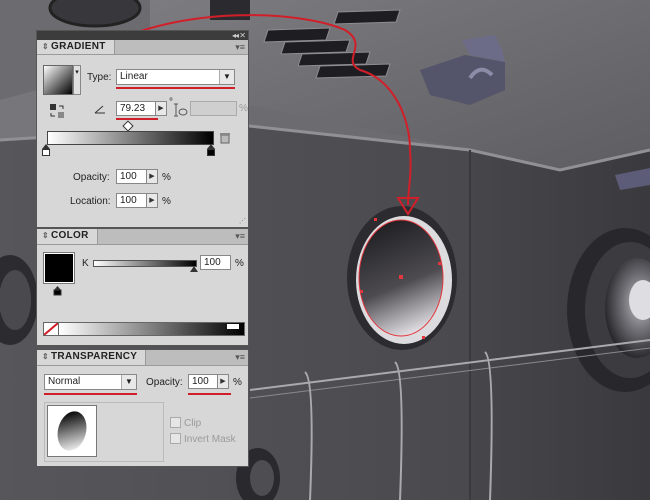 The image size is (650, 500). What do you see at coordinates (59, 268) in the screenshot?
I see `fill-color-swatch` at bounding box center [59, 268].